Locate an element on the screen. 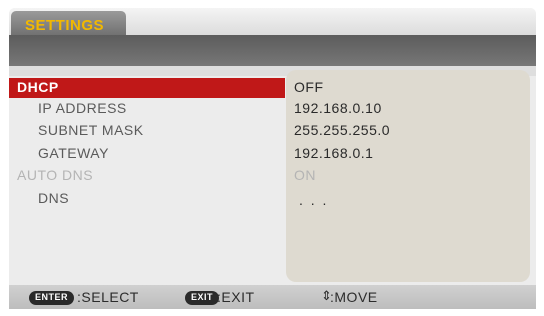 The width and height of the screenshot is (544, 316). tab-settings: SETTINGS is located at coordinates (68, 24).